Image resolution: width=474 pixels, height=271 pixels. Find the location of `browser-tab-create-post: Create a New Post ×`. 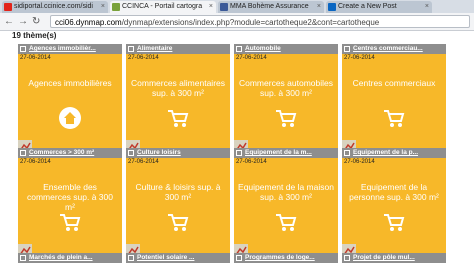

browser-tab-create-post: Create a New Post × is located at coordinates (379, 7).